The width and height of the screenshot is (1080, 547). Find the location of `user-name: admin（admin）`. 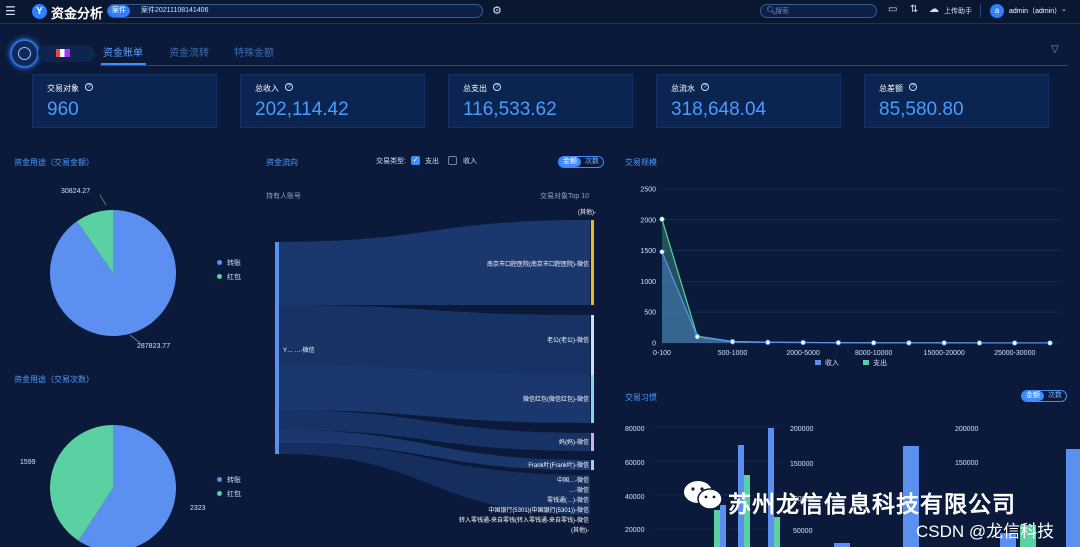

user-name: admin（admin） is located at coordinates (1035, 11).